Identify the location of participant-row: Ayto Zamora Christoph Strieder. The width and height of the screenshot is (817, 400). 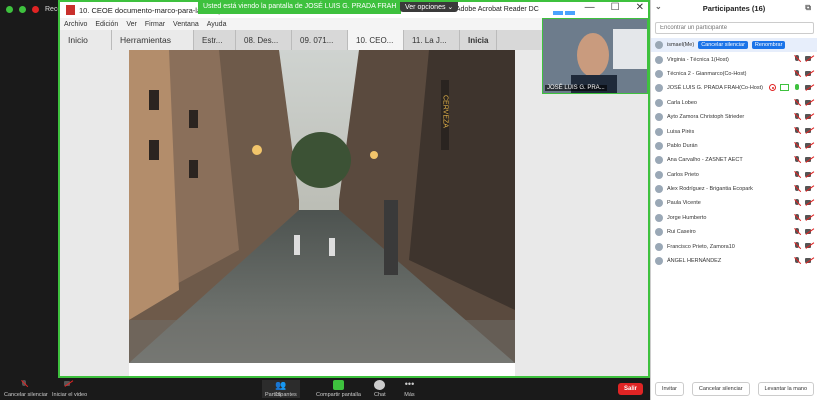
(734, 117).